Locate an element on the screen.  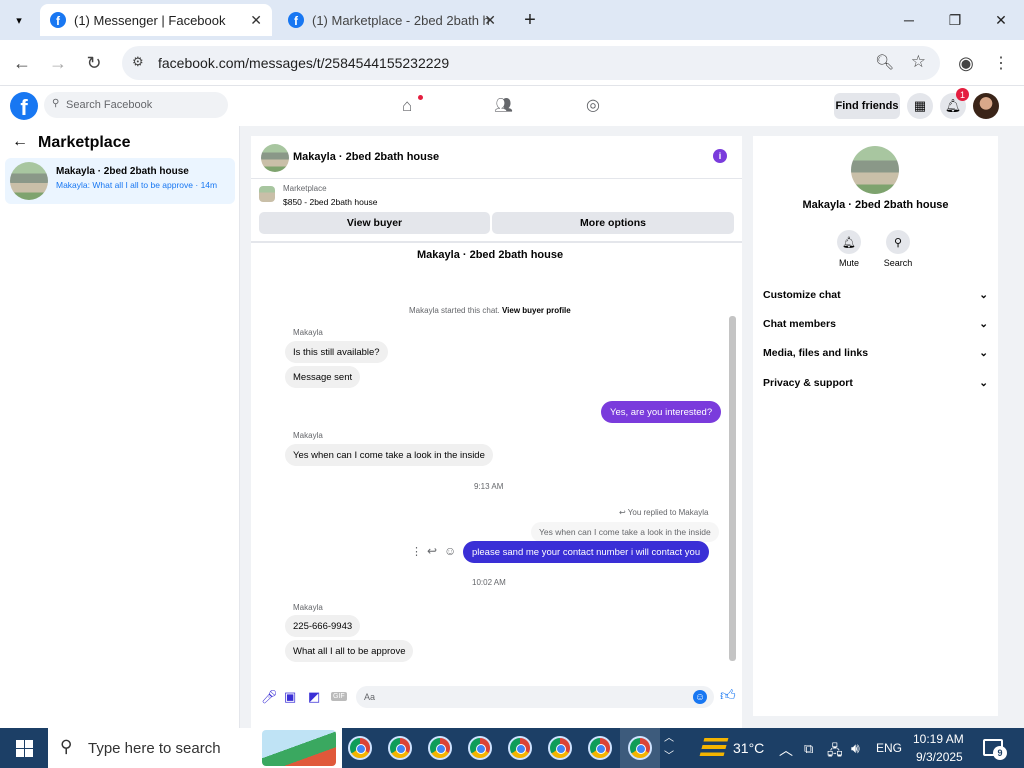
close-window-button: ✕ is located at coordinates (1001, 20).